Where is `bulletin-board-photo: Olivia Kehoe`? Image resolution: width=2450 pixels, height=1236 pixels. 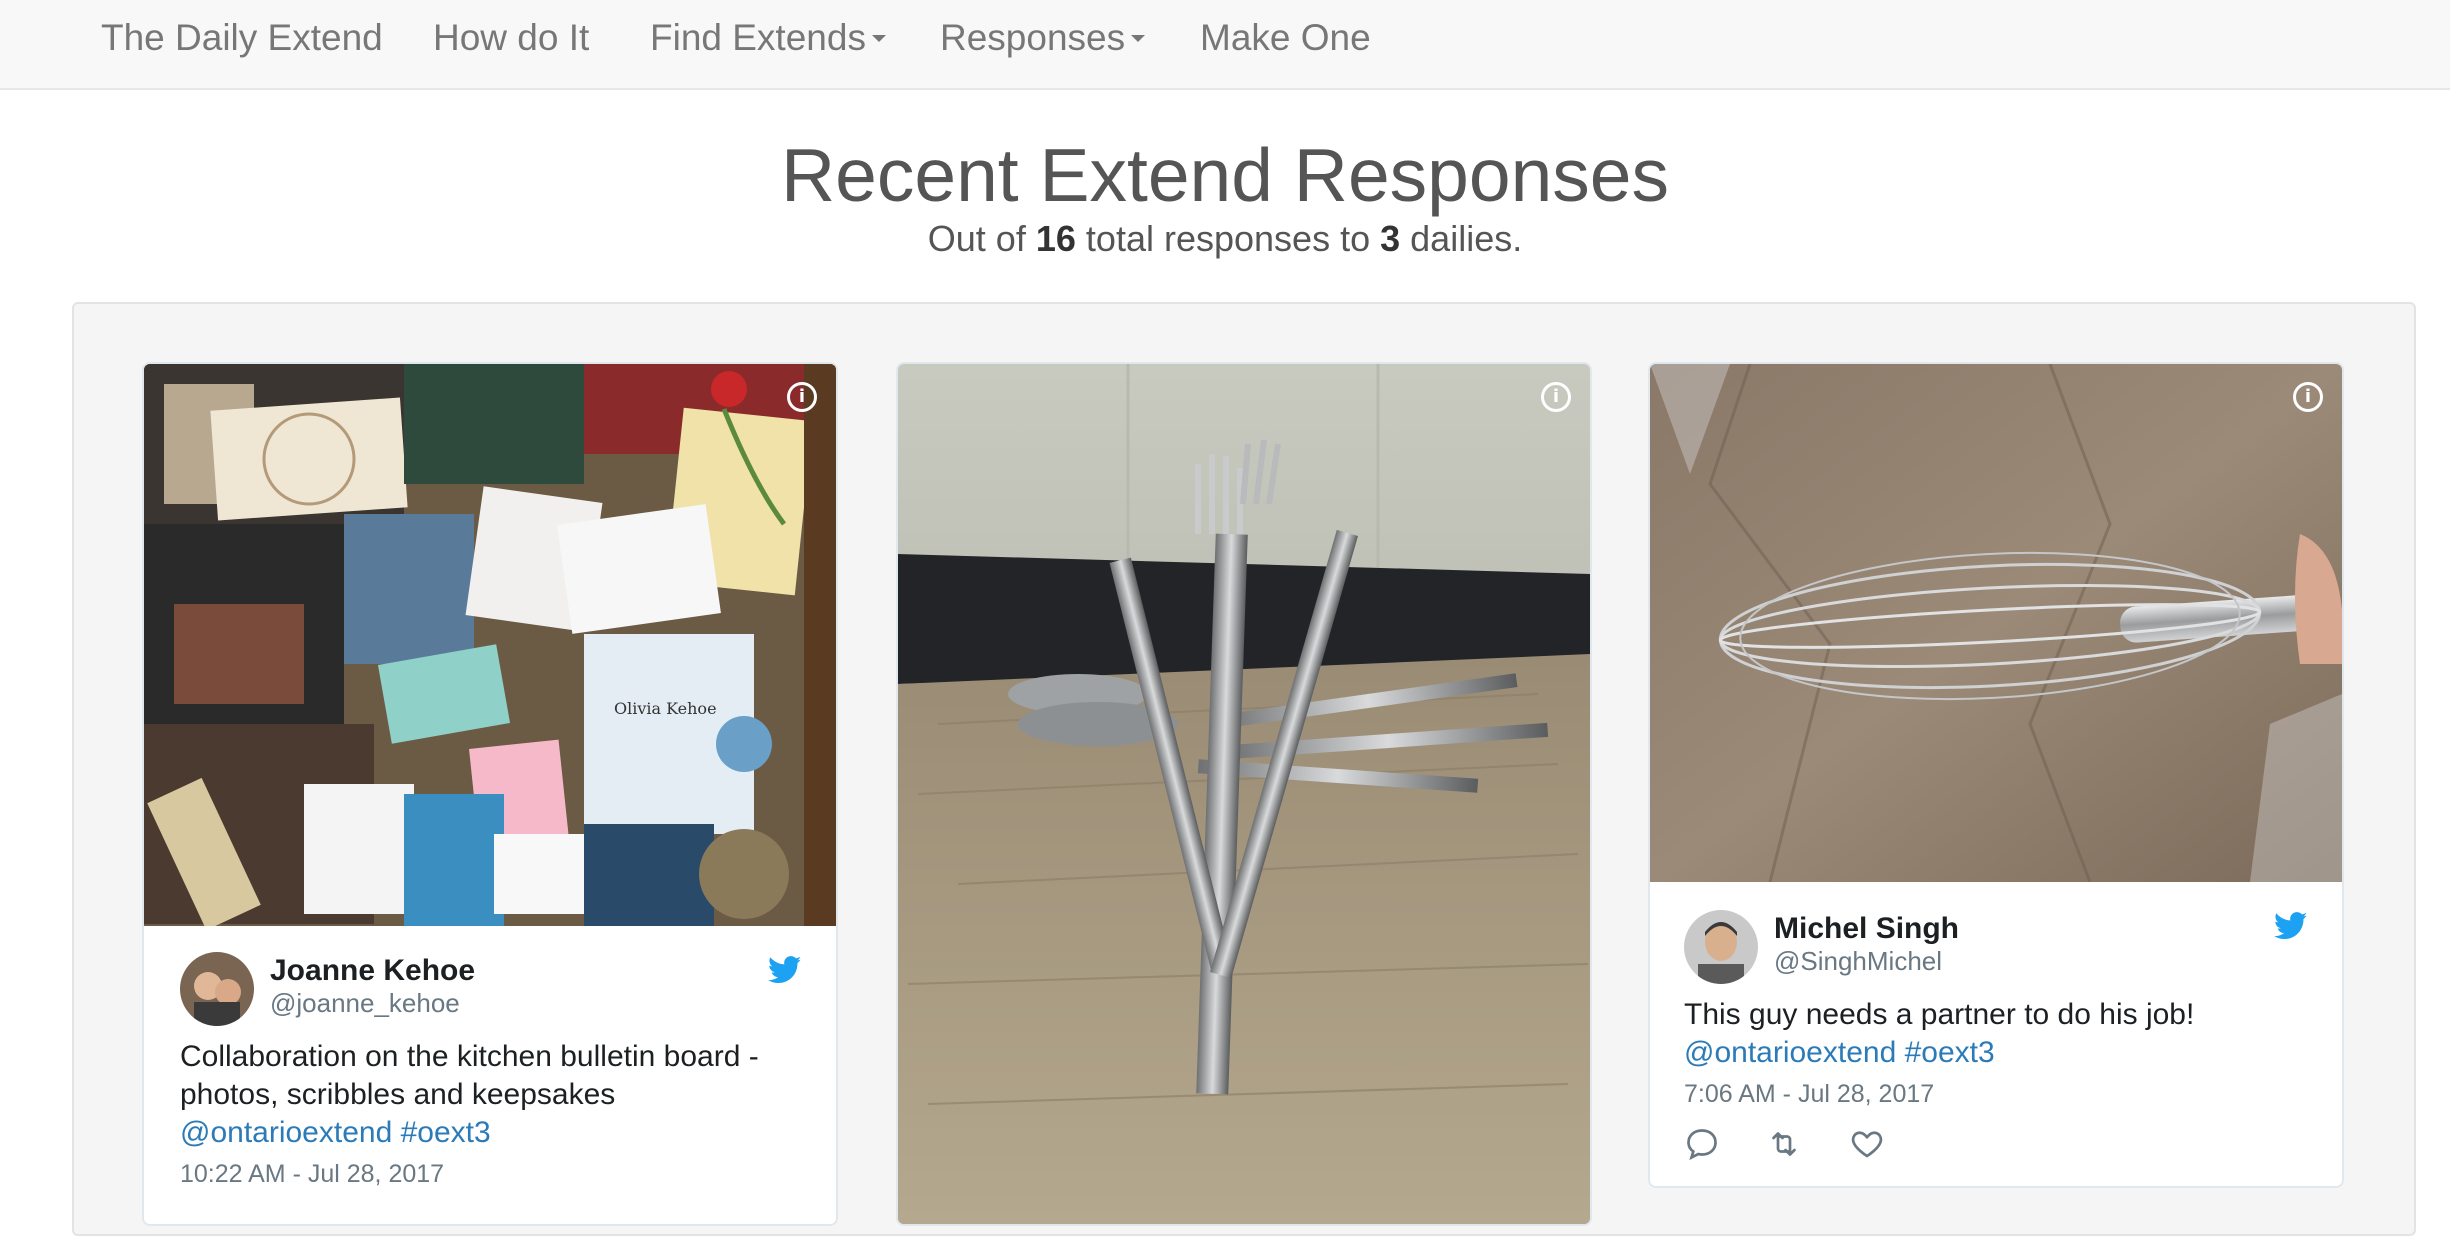 bulletin-board-photo: Olivia Kehoe is located at coordinates (490, 645).